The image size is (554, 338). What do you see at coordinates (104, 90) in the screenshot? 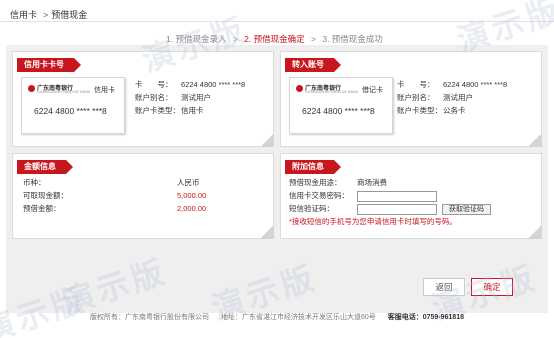
I see `card-type: 信用卡` at bounding box center [104, 90].